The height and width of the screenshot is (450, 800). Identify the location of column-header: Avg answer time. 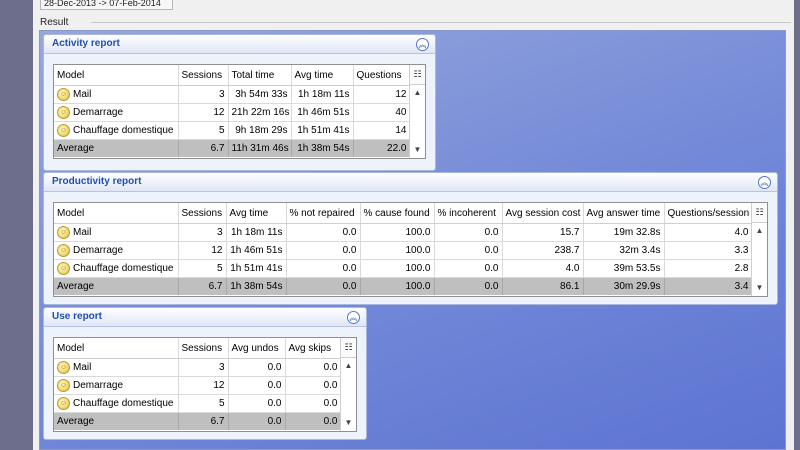
(624, 213).